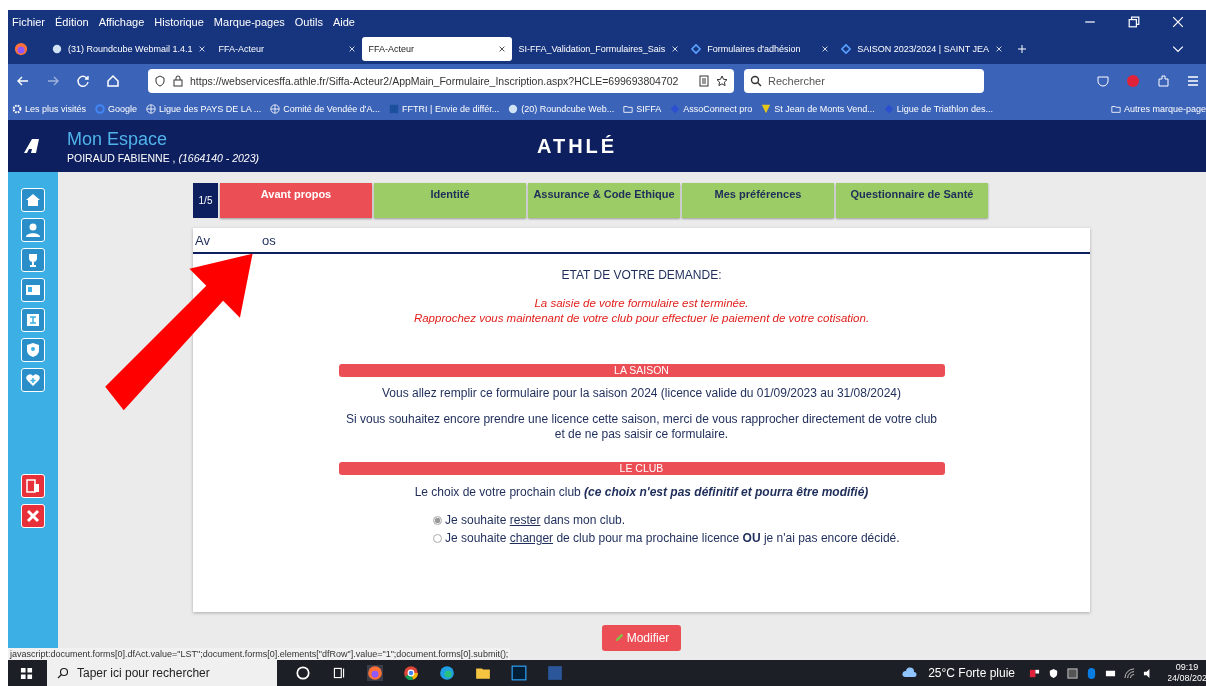  What do you see at coordinates (303, 673) in the screenshot?
I see `circle-icon` at bounding box center [303, 673].